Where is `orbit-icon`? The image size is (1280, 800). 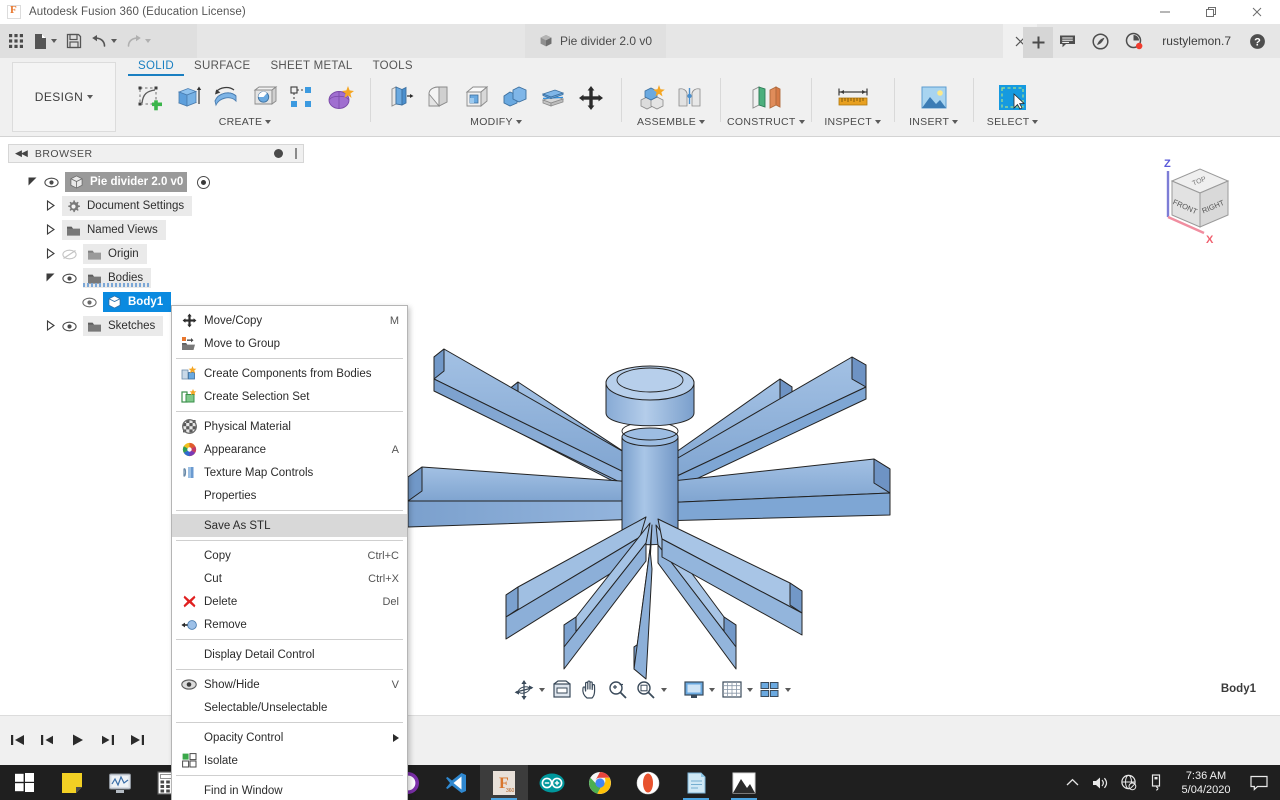
orbit-icon is located at coordinates (529, 690).